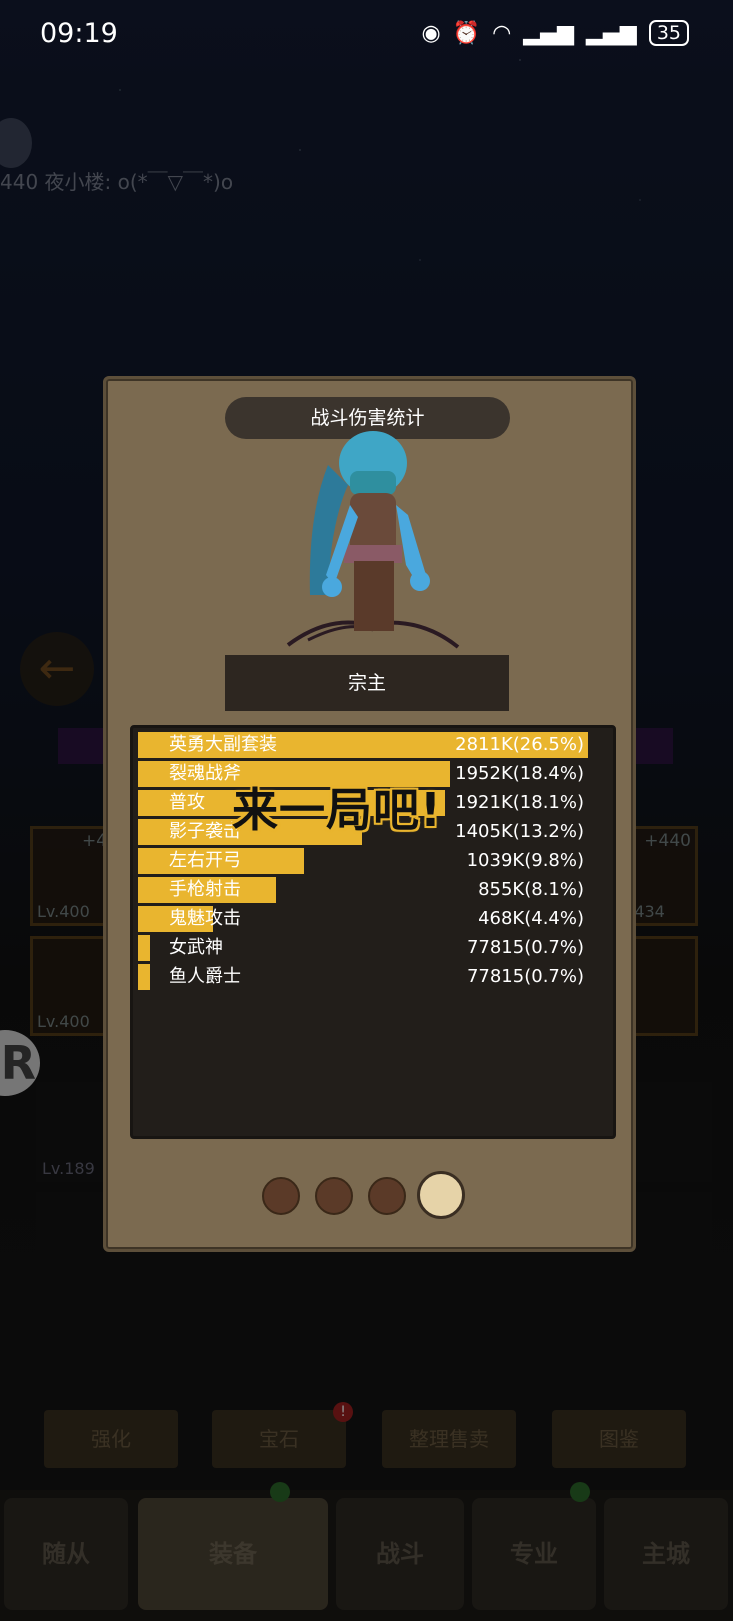  Describe the element at coordinates (187, 802) in the screenshot. I see `skill-name: 普攻` at that location.